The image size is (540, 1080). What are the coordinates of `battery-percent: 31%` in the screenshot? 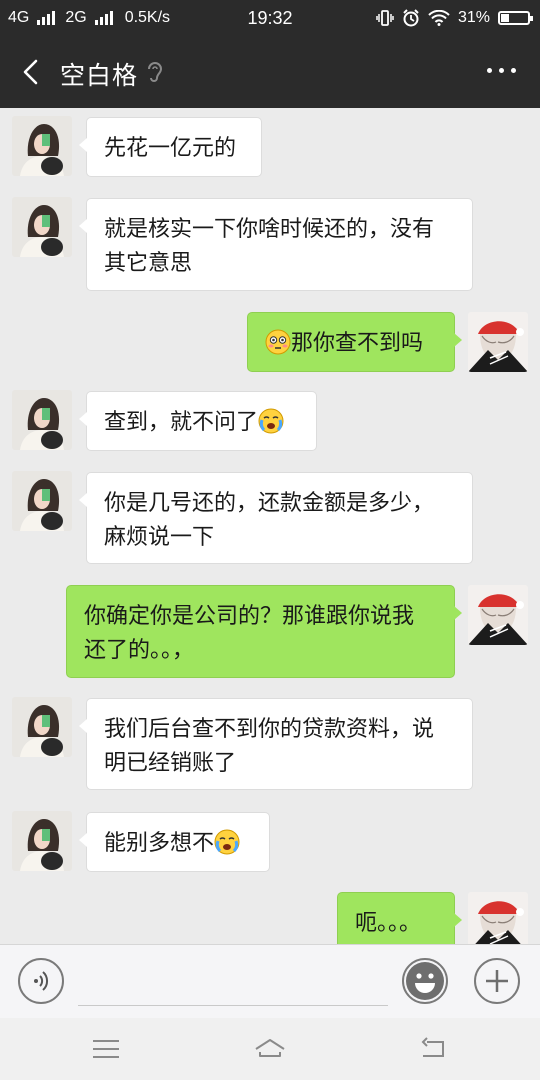 It's located at (473, 17).